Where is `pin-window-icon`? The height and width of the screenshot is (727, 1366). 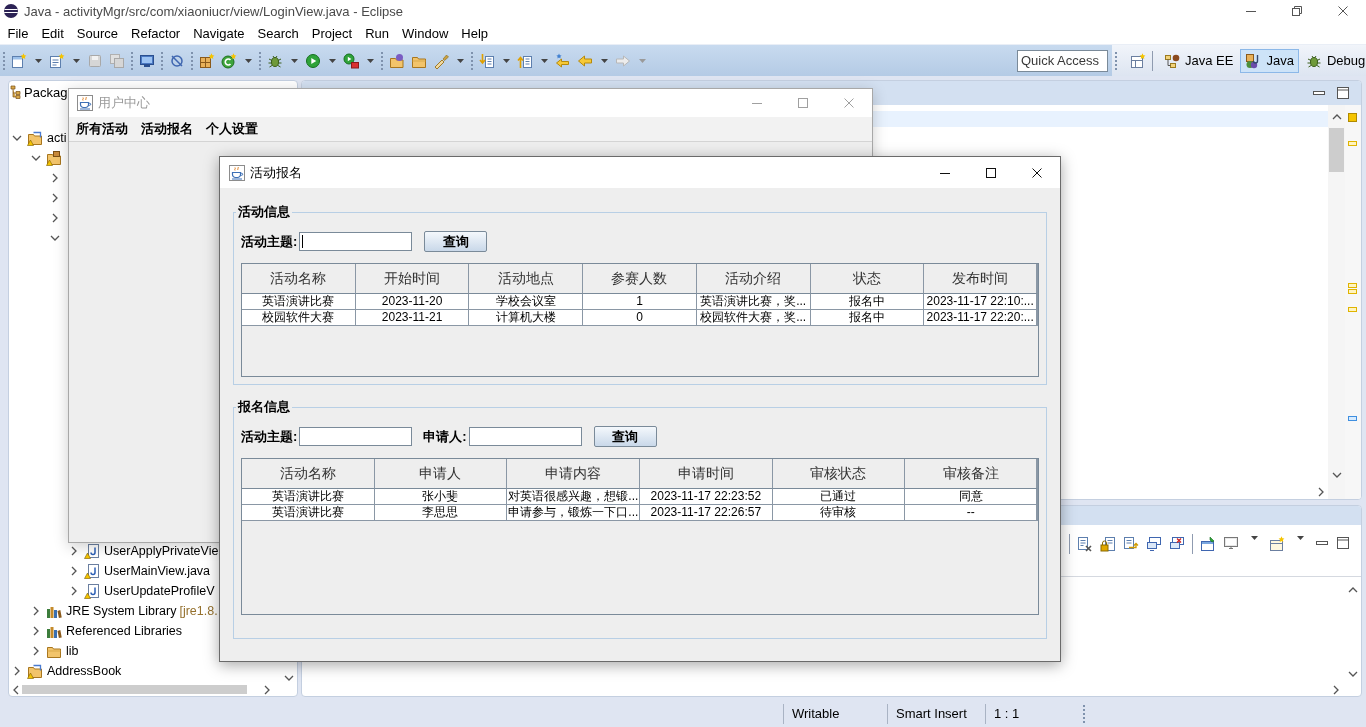
pin-window-icon is located at coordinates (1208, 544).